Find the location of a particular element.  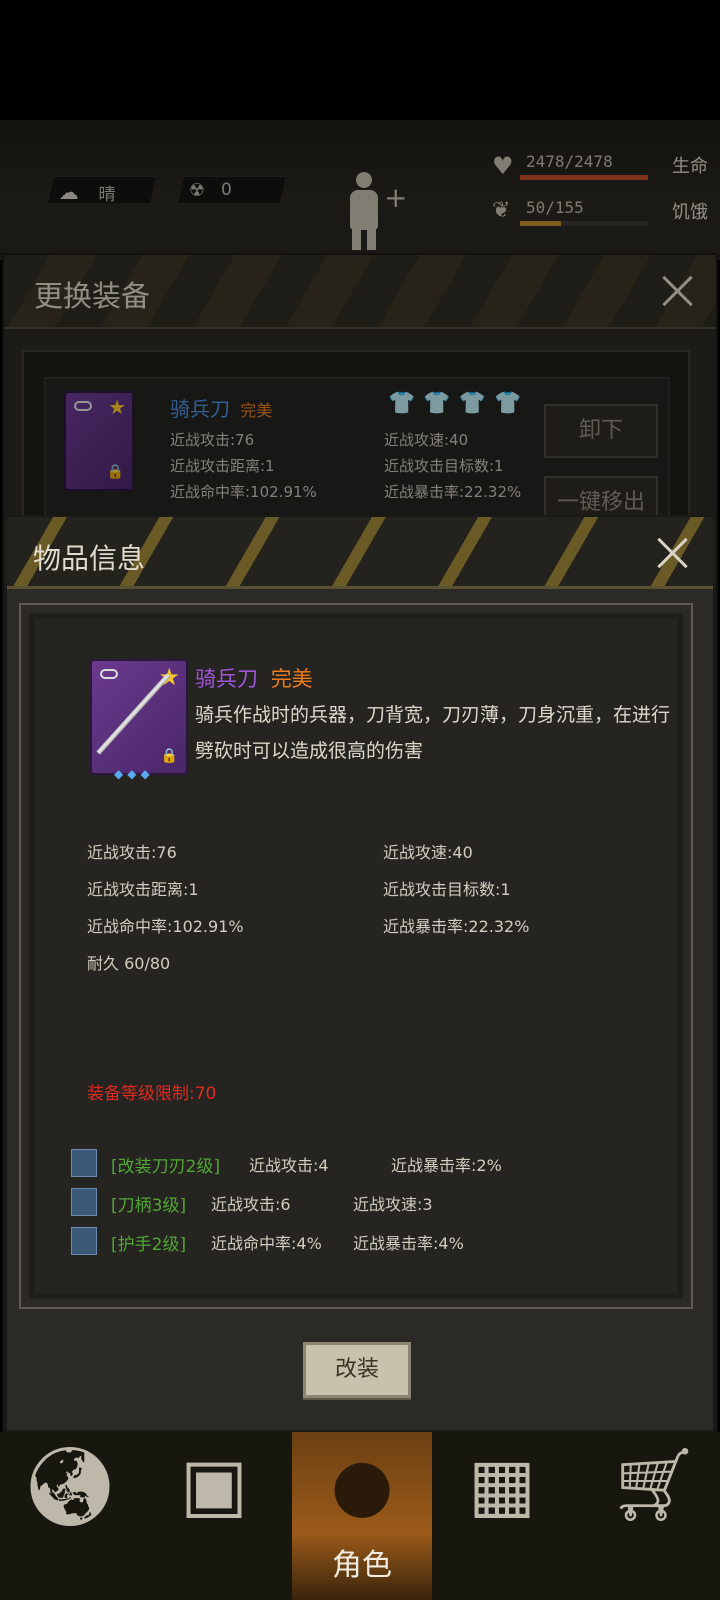

blade-mod-icon is located at coordinates (84, 1163).